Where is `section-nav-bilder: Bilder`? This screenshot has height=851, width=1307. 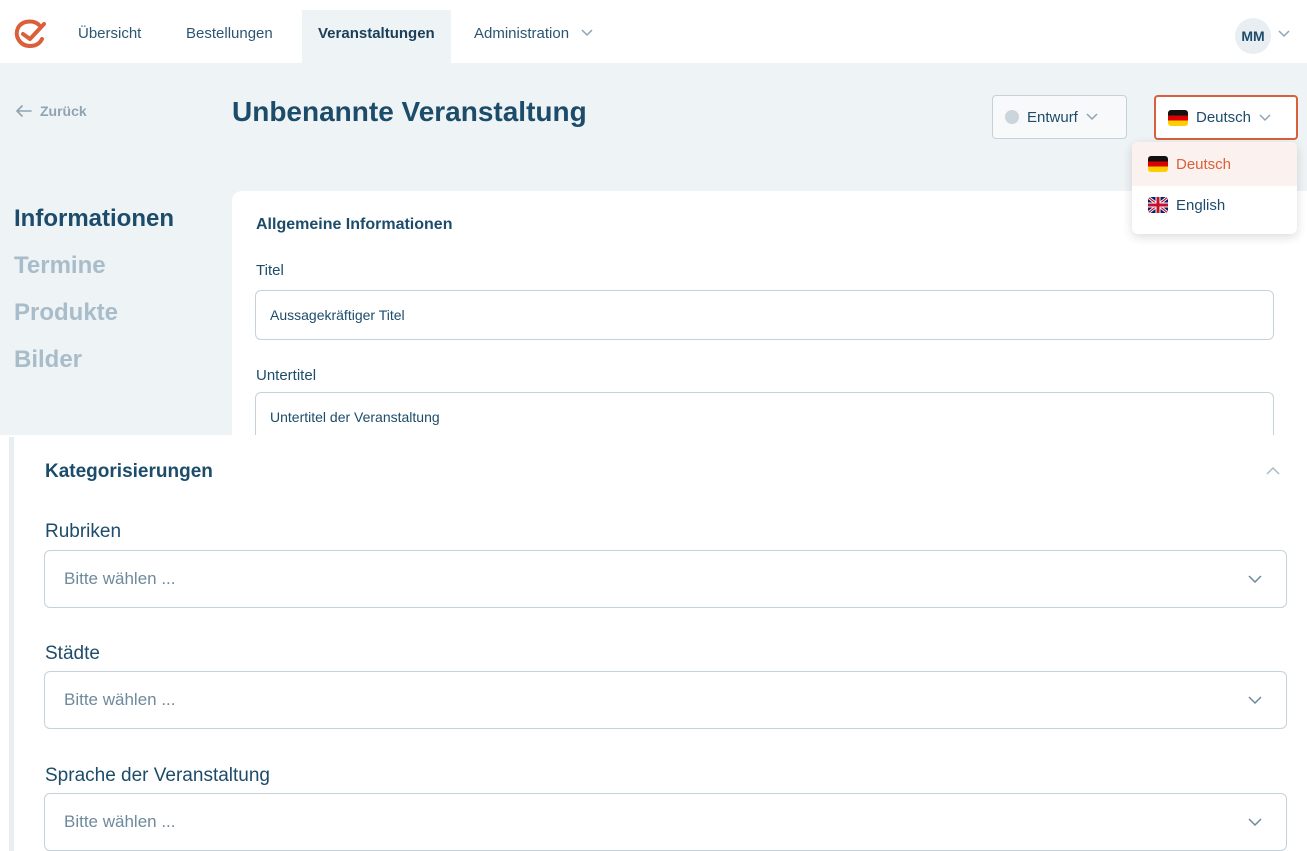 section-nav-bilder: Bilder is located at coordinates (94, 359).